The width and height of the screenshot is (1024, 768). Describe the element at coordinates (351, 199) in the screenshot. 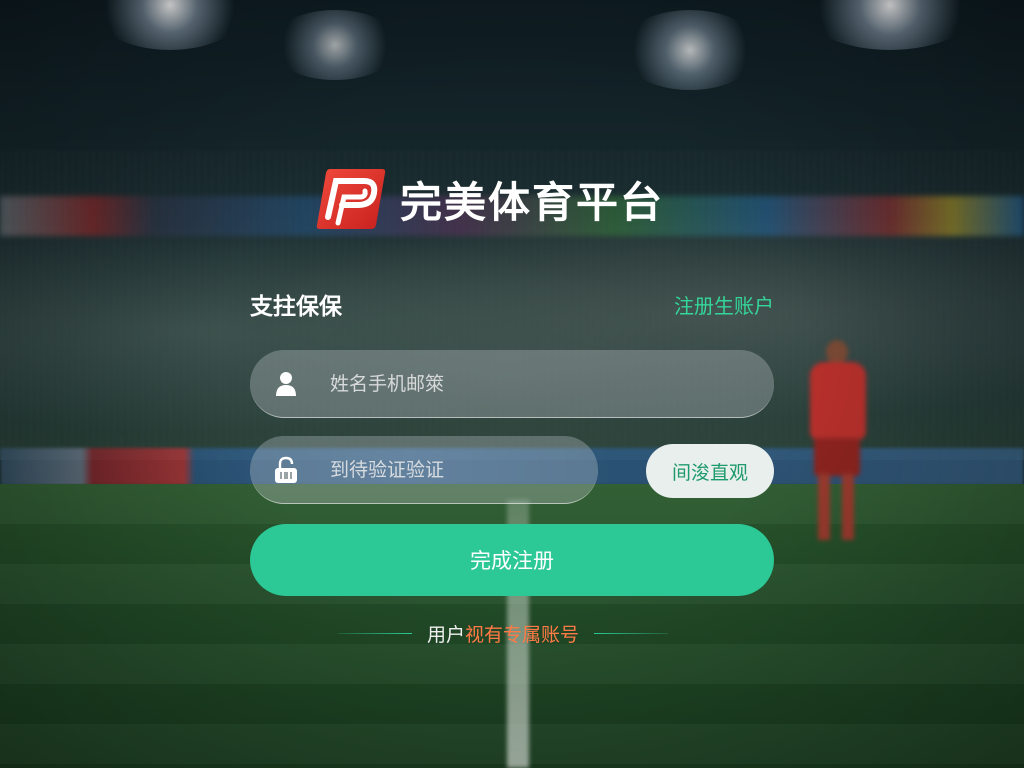

I see `brand-logo-icon` at that location.